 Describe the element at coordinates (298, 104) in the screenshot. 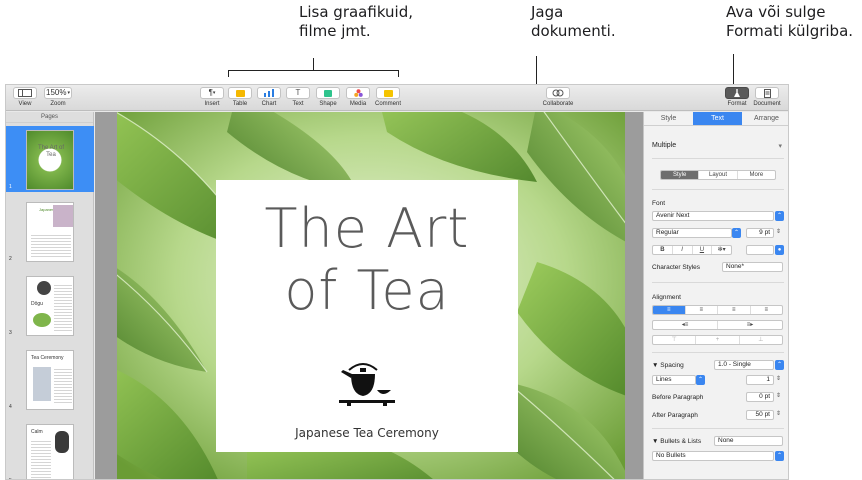

I see `text-label: Text` at that location.